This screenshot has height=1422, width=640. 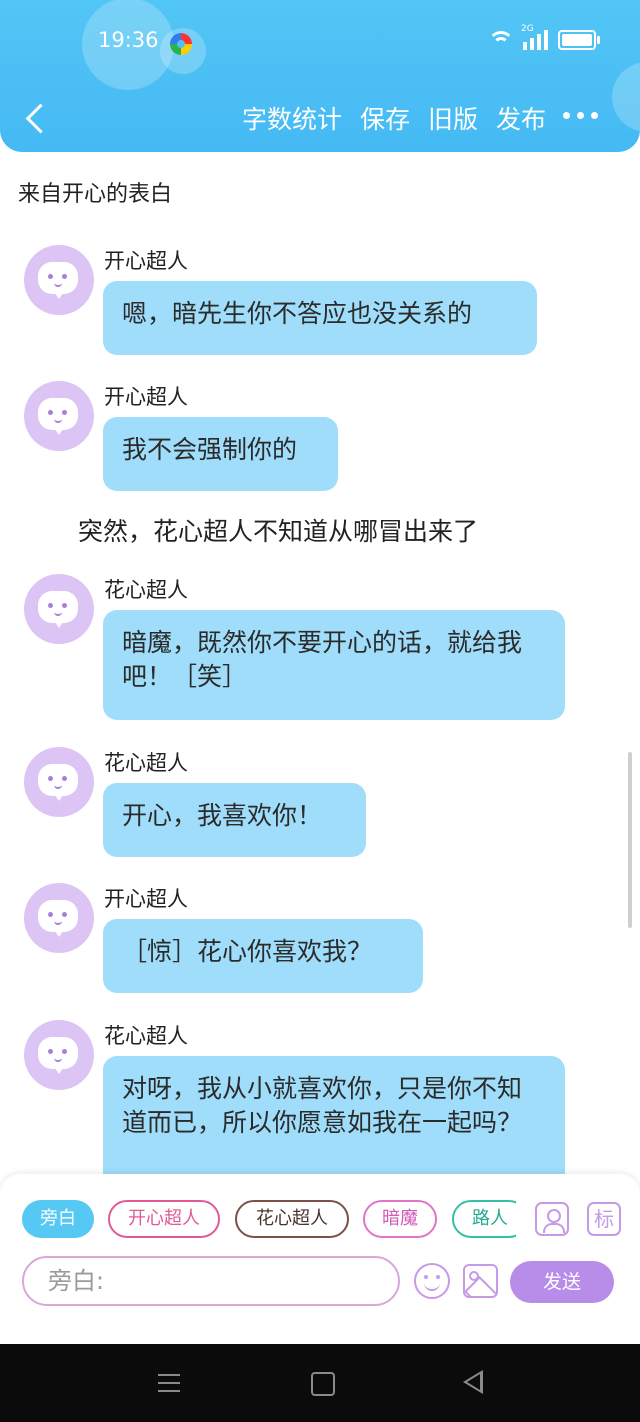 I want to click on role-chip-narrator: 旁白, so click(x=58, y=1219).